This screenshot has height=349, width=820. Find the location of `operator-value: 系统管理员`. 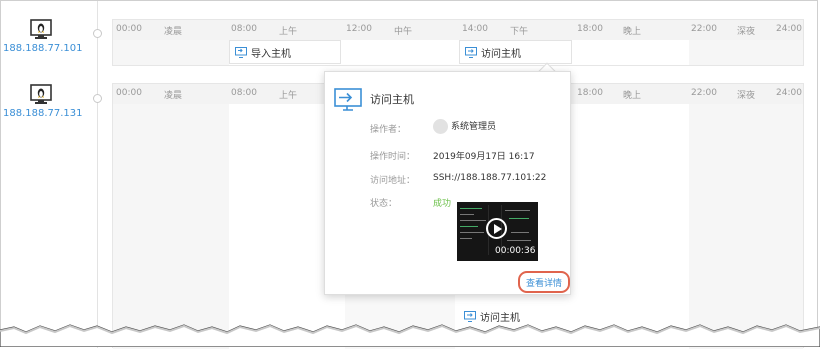

operator-value: 系统管理员 is located at coordinates (464, 126).